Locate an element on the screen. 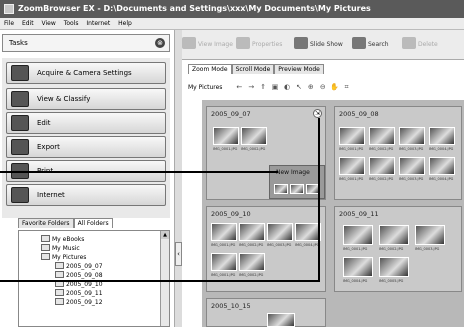 Image resolution: width=464 pixels, height=327 pixels. tab-preview-mode: Preview Mode is located at coordinates (299, 69).